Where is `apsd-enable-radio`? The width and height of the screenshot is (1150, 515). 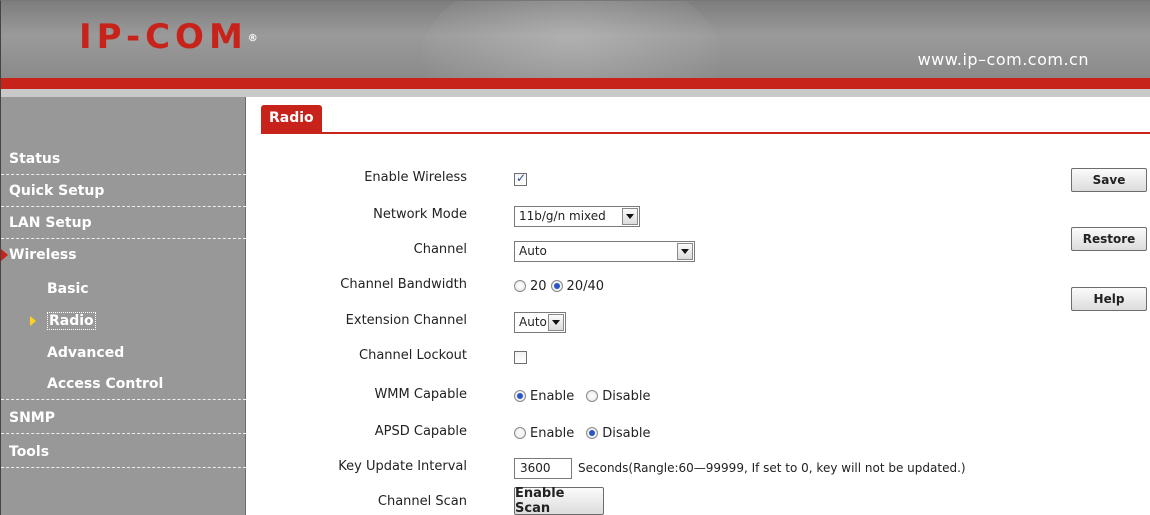
apsd-enable-radio is located at coordinates (520, 433).